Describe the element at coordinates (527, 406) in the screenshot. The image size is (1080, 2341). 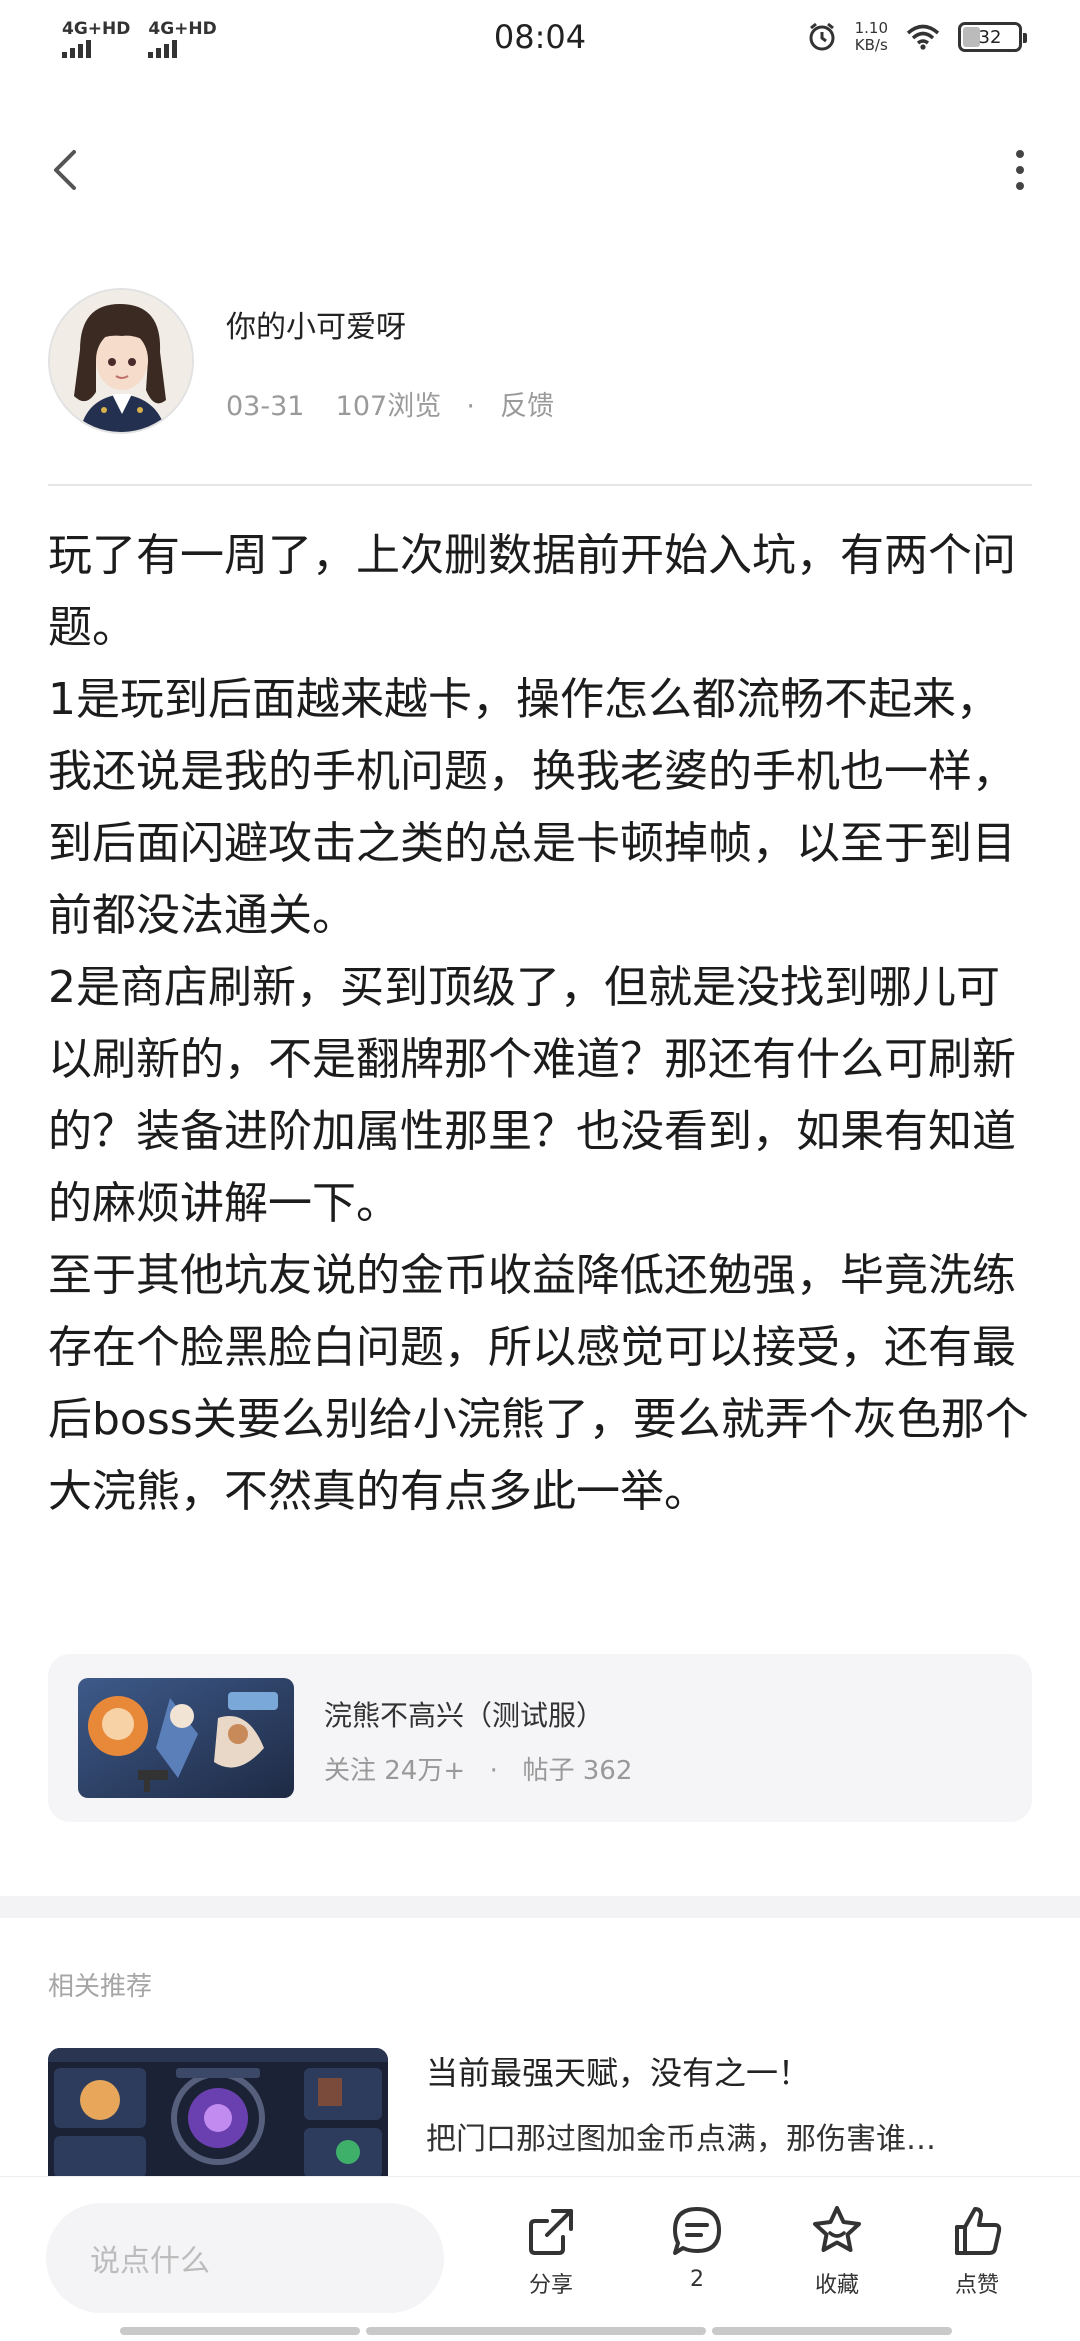
I see `report-link: 反馈` at that location.